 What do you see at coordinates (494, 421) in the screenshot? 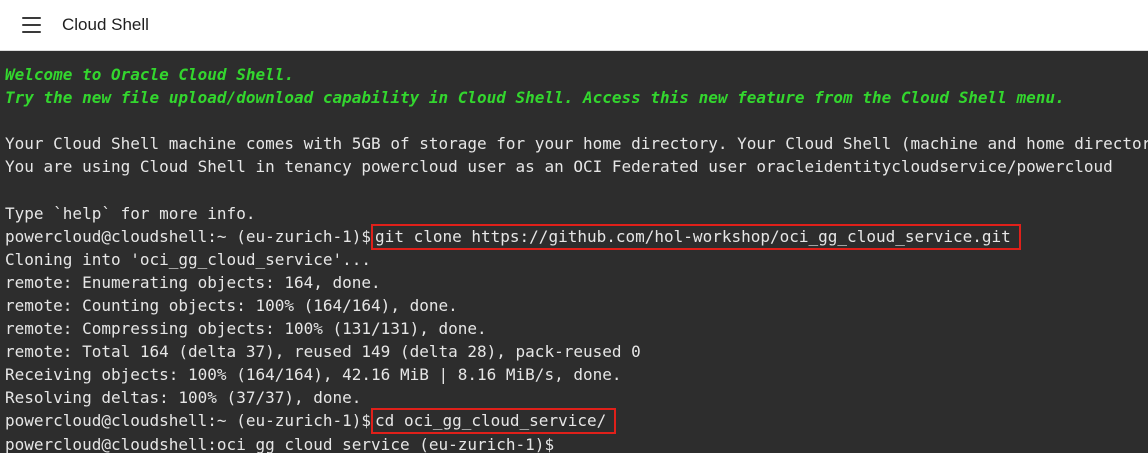
I see `cd-command: cd oci_gg_cloud_service/` at bounding box center [494, 421].